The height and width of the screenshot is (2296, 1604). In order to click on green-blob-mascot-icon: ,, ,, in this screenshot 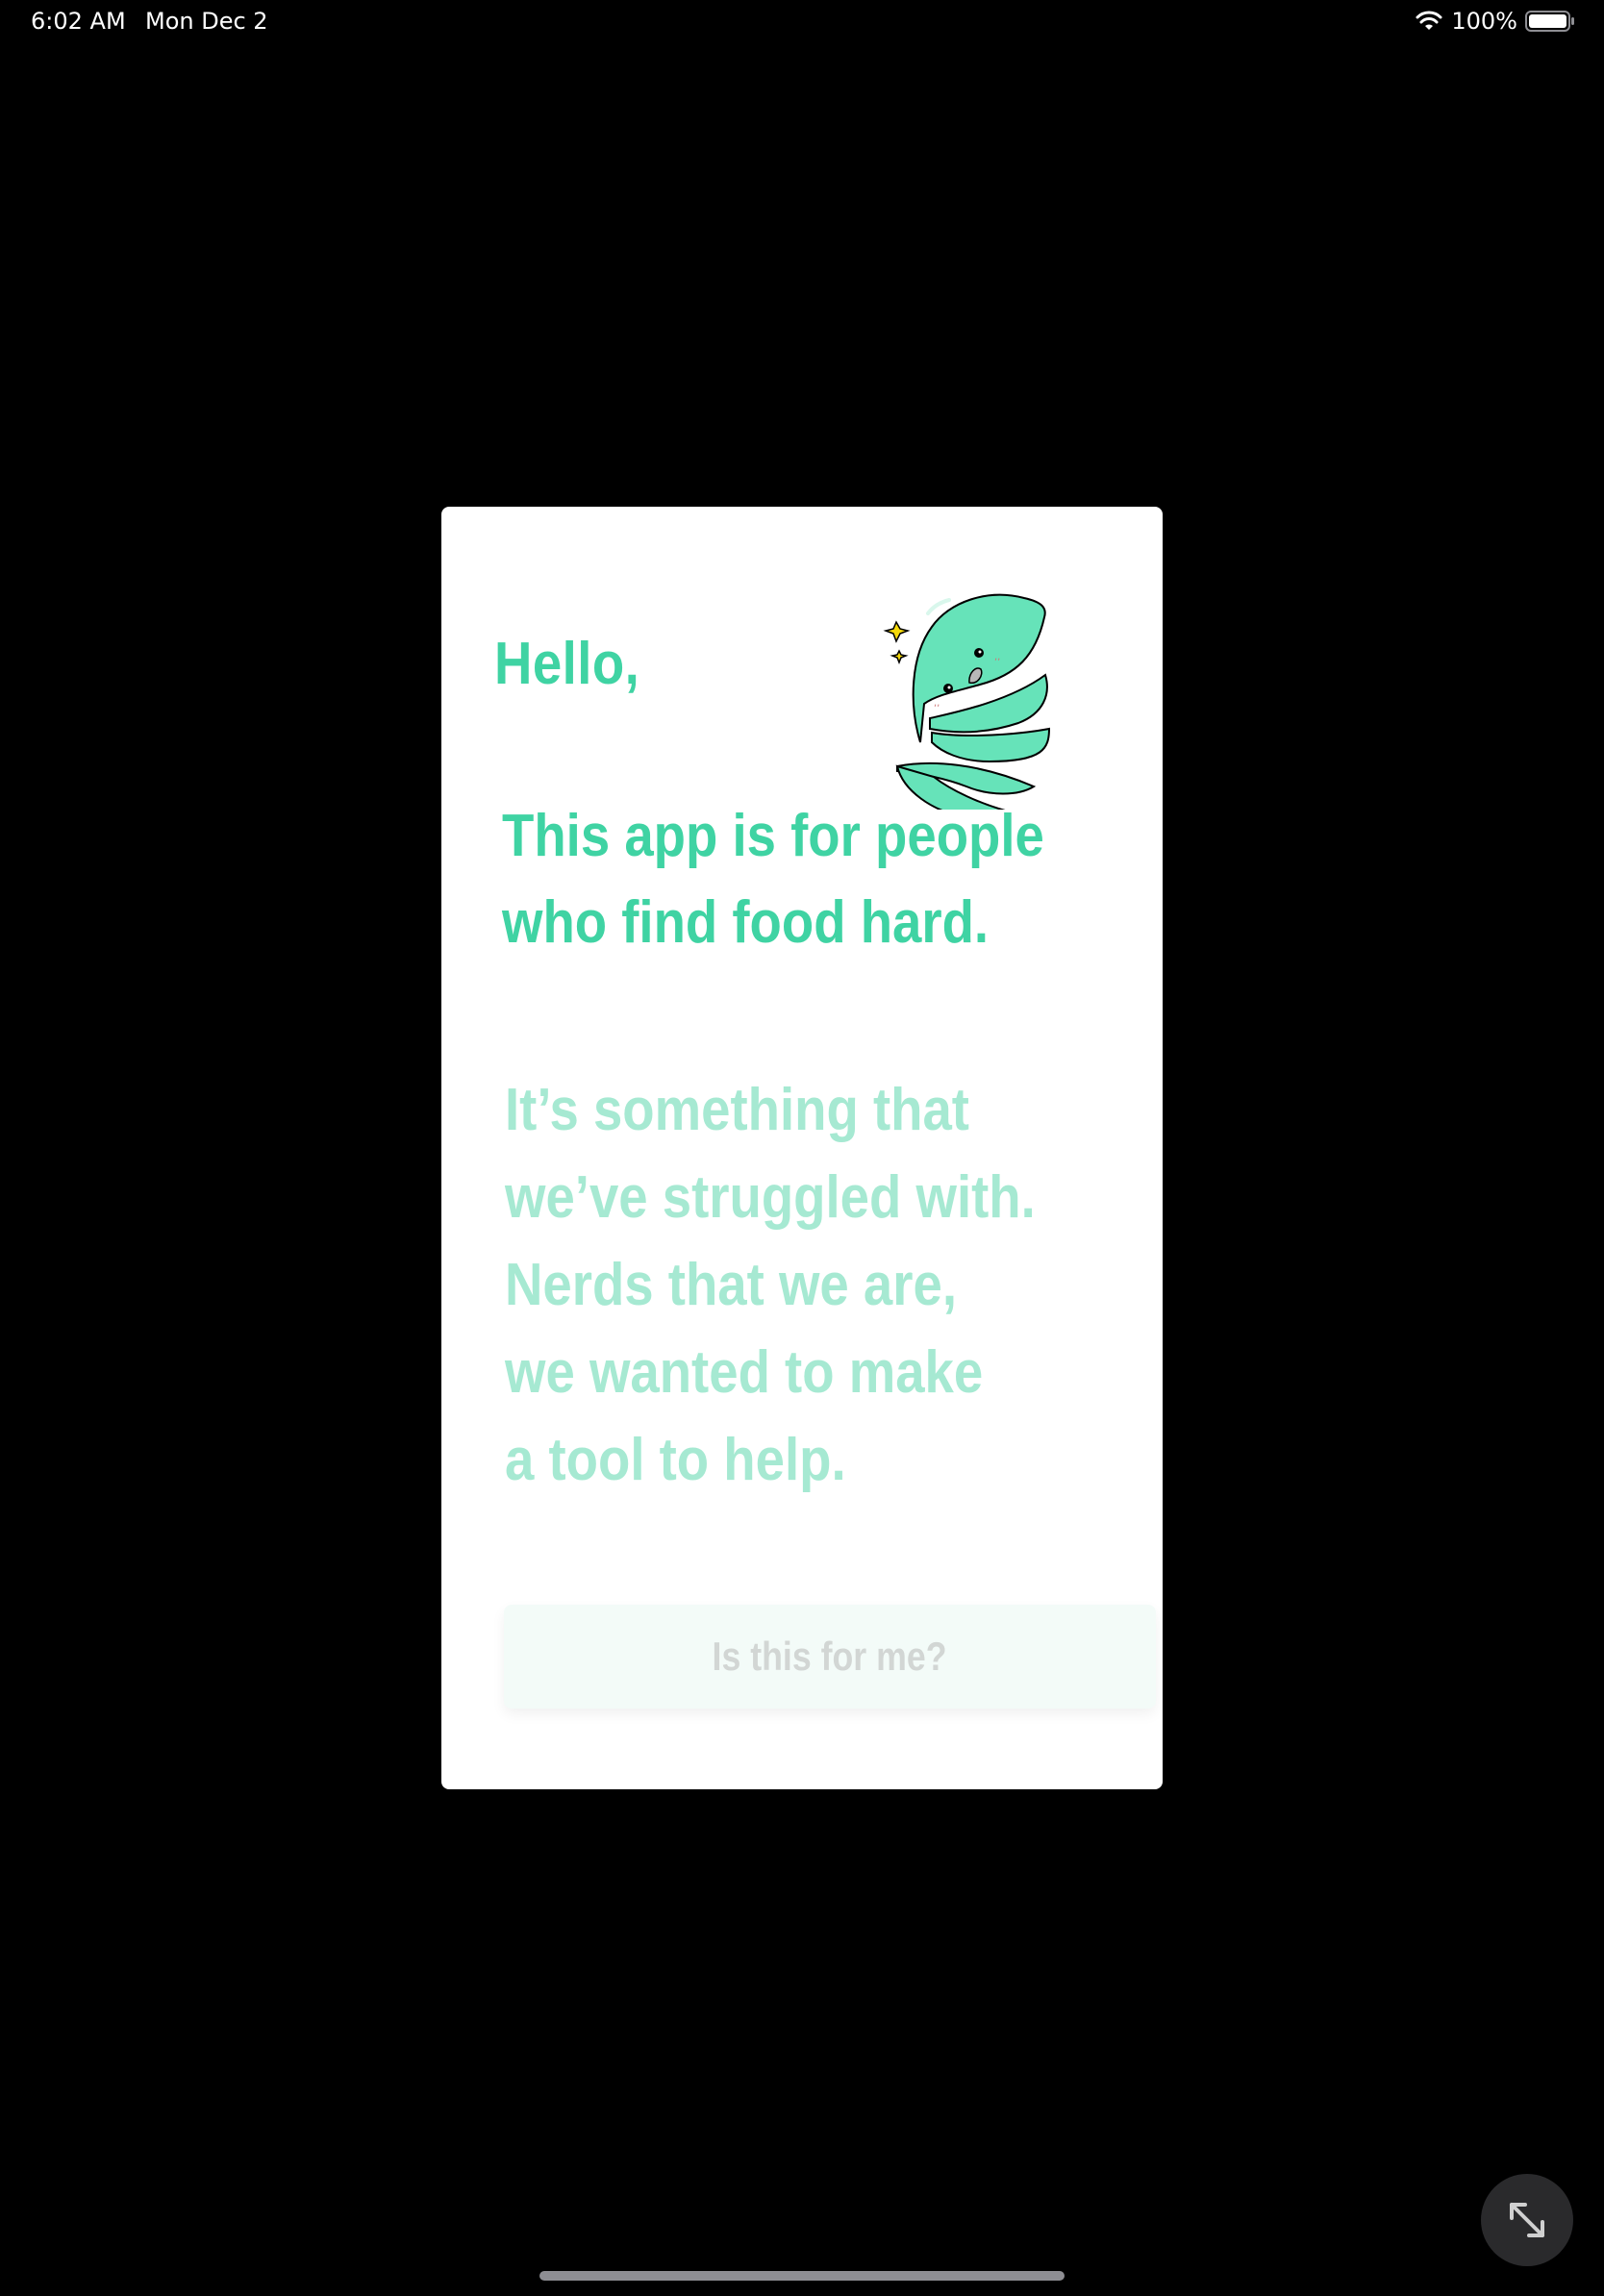, I will do `click(967, 701)`.